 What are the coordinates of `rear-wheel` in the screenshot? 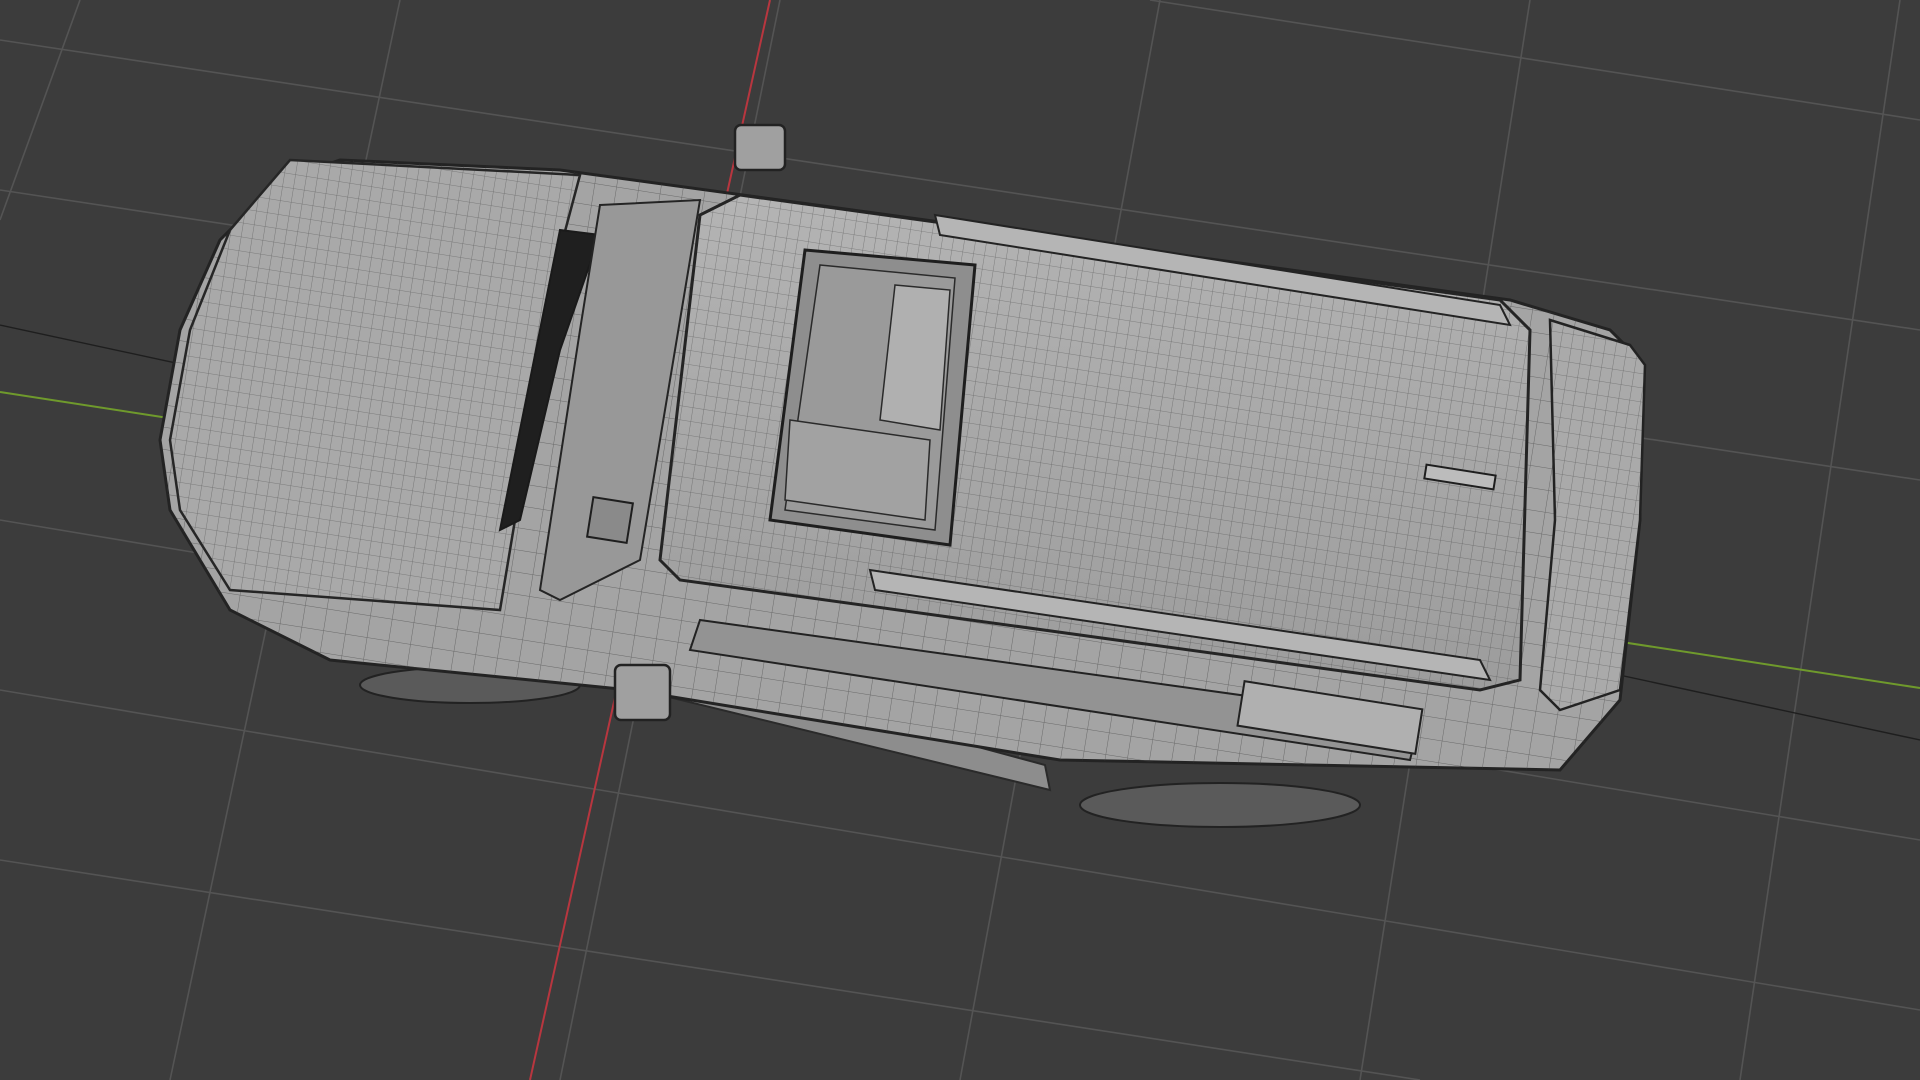 It's located at (1220, 805).